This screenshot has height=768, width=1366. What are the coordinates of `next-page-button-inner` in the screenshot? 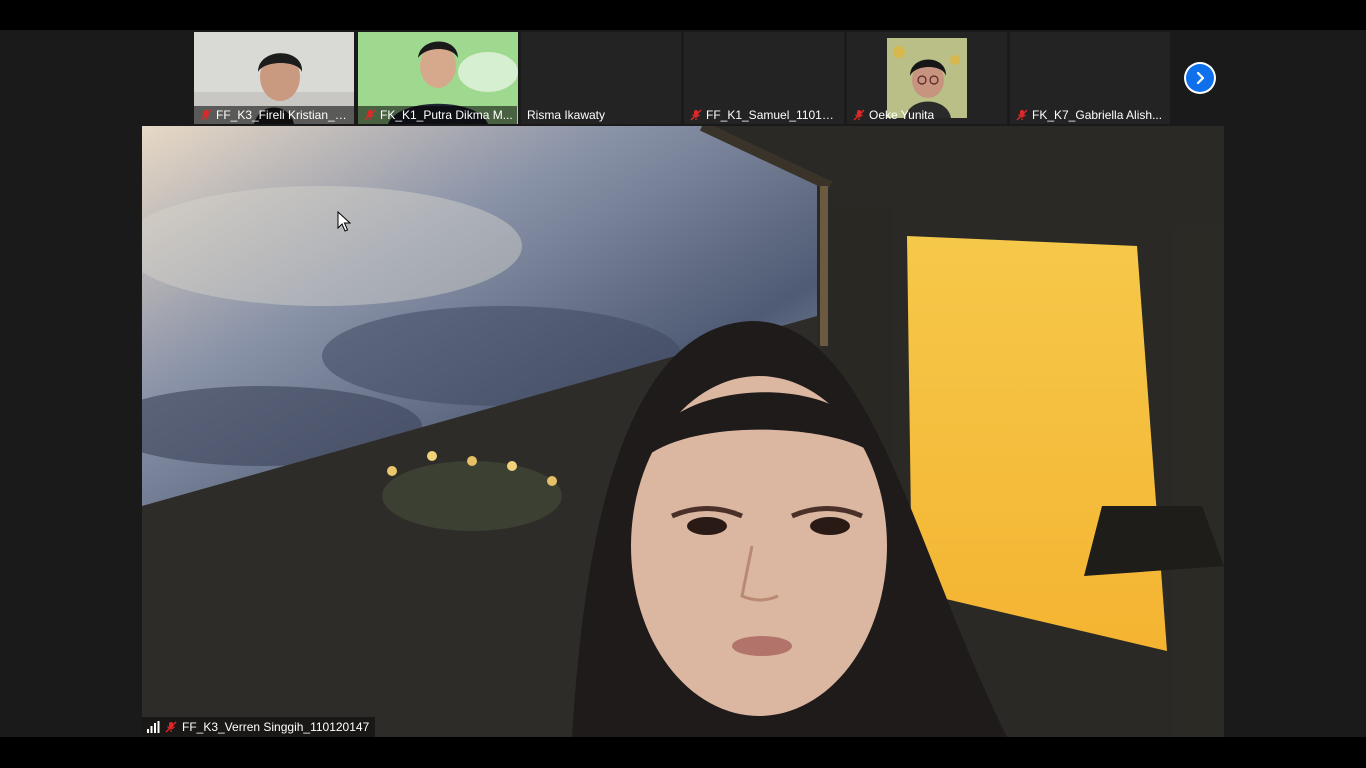 It's located at (1200, 78).